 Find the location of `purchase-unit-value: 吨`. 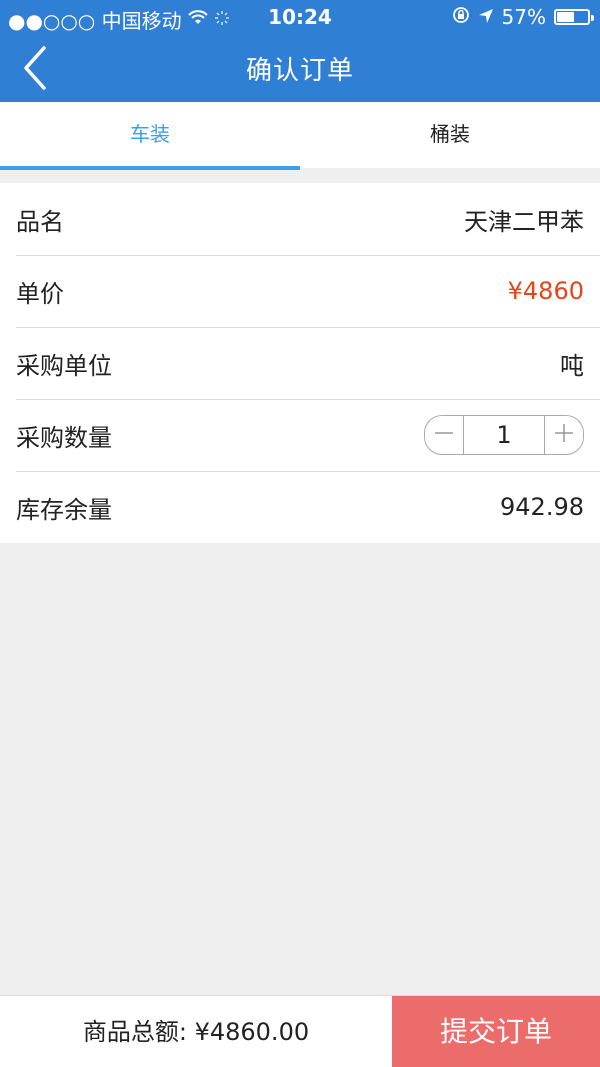

purchase-unit-value: 吨 is located at coordinates (572, 365).